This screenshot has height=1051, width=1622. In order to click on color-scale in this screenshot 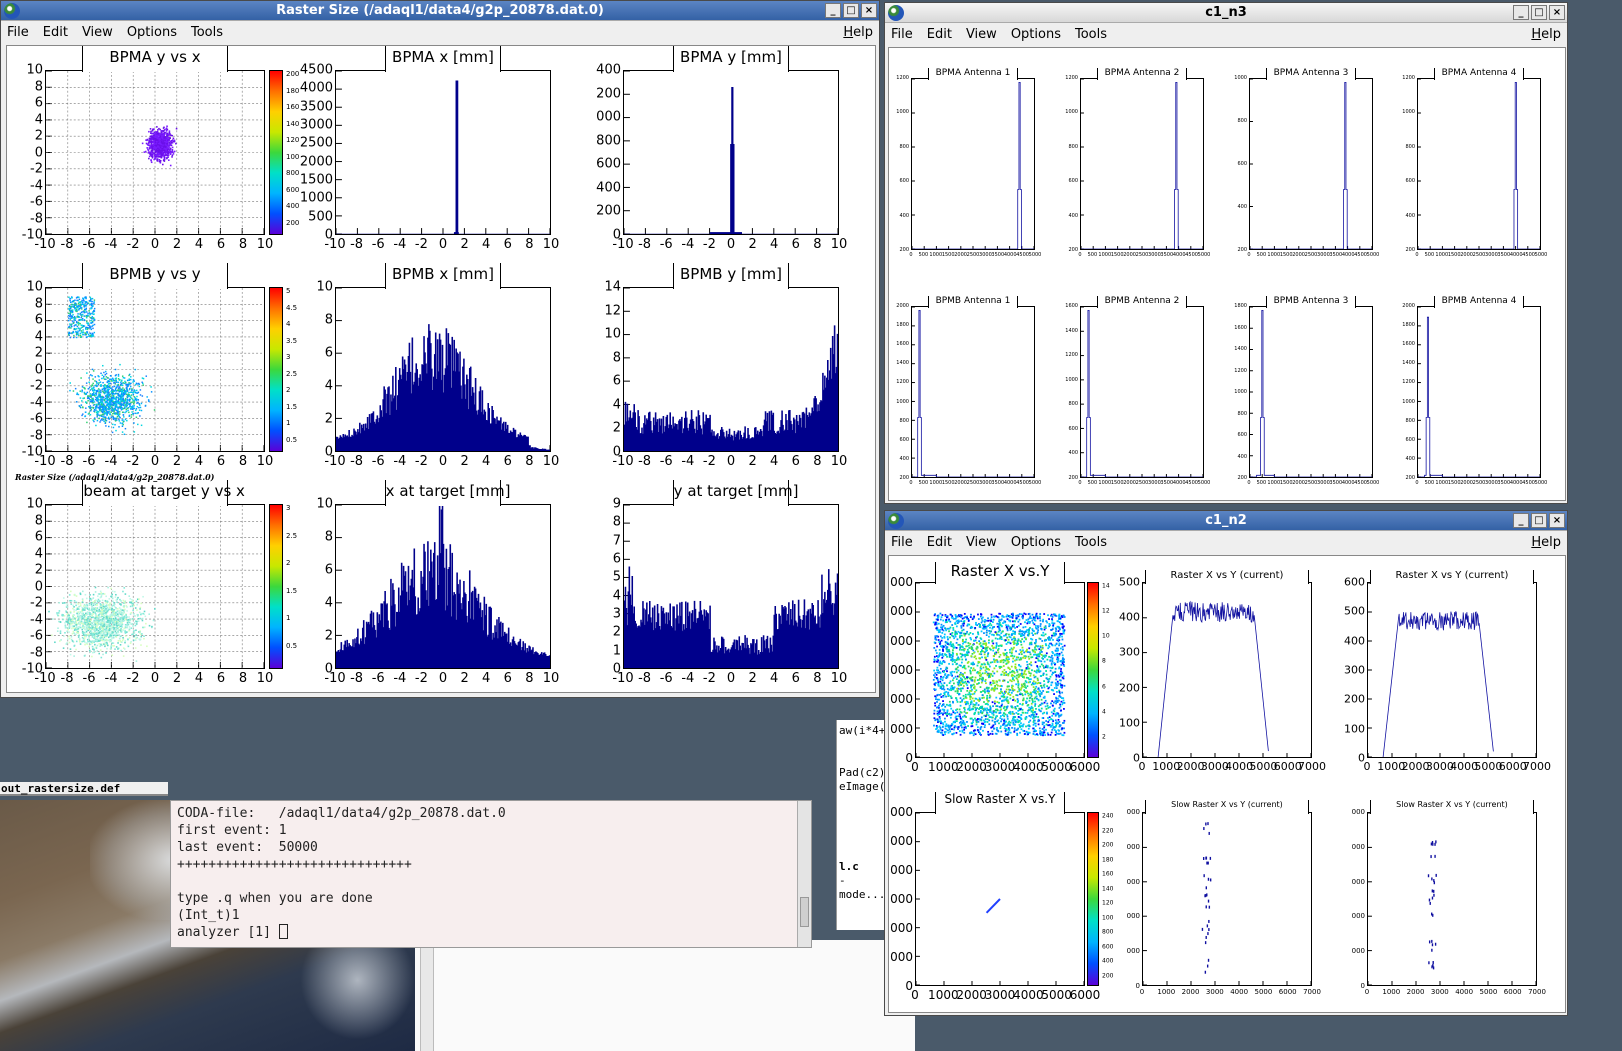, I will do `click(276, 586)`.